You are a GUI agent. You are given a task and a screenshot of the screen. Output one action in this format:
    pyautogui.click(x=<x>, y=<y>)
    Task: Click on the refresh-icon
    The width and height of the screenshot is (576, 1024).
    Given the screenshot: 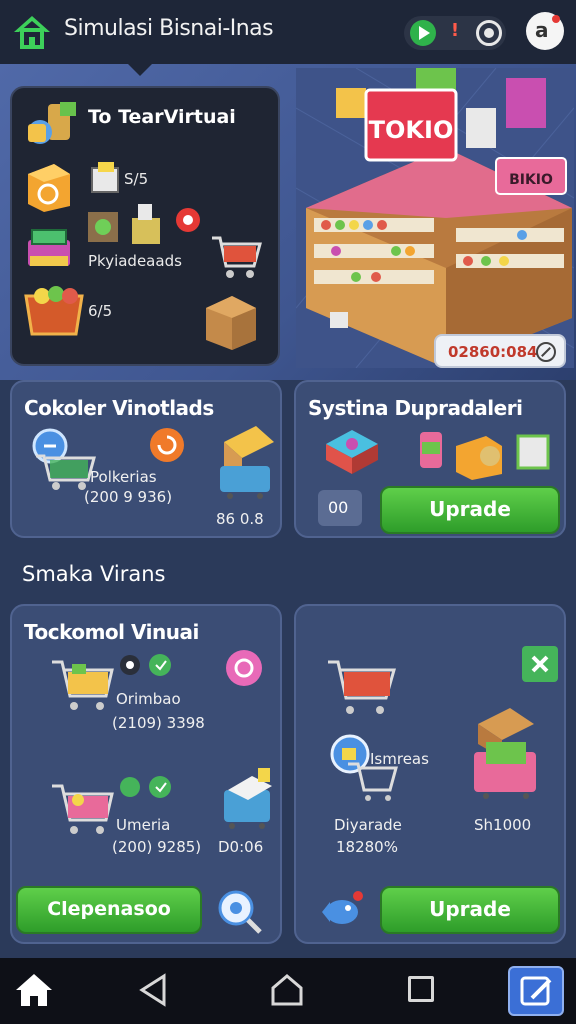 What is the action you would take?
    pyautogui.click(x=167, y=445)
    